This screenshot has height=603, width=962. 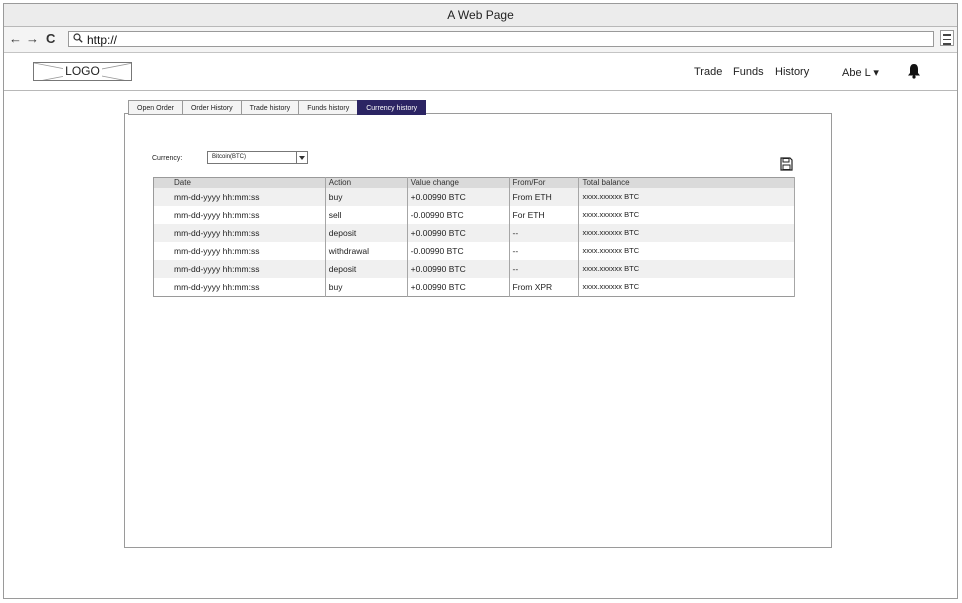 What do you see at coordinates (239, 182) in the screenshot?
I see `col-date: Date` at bounding box center [239, 182].